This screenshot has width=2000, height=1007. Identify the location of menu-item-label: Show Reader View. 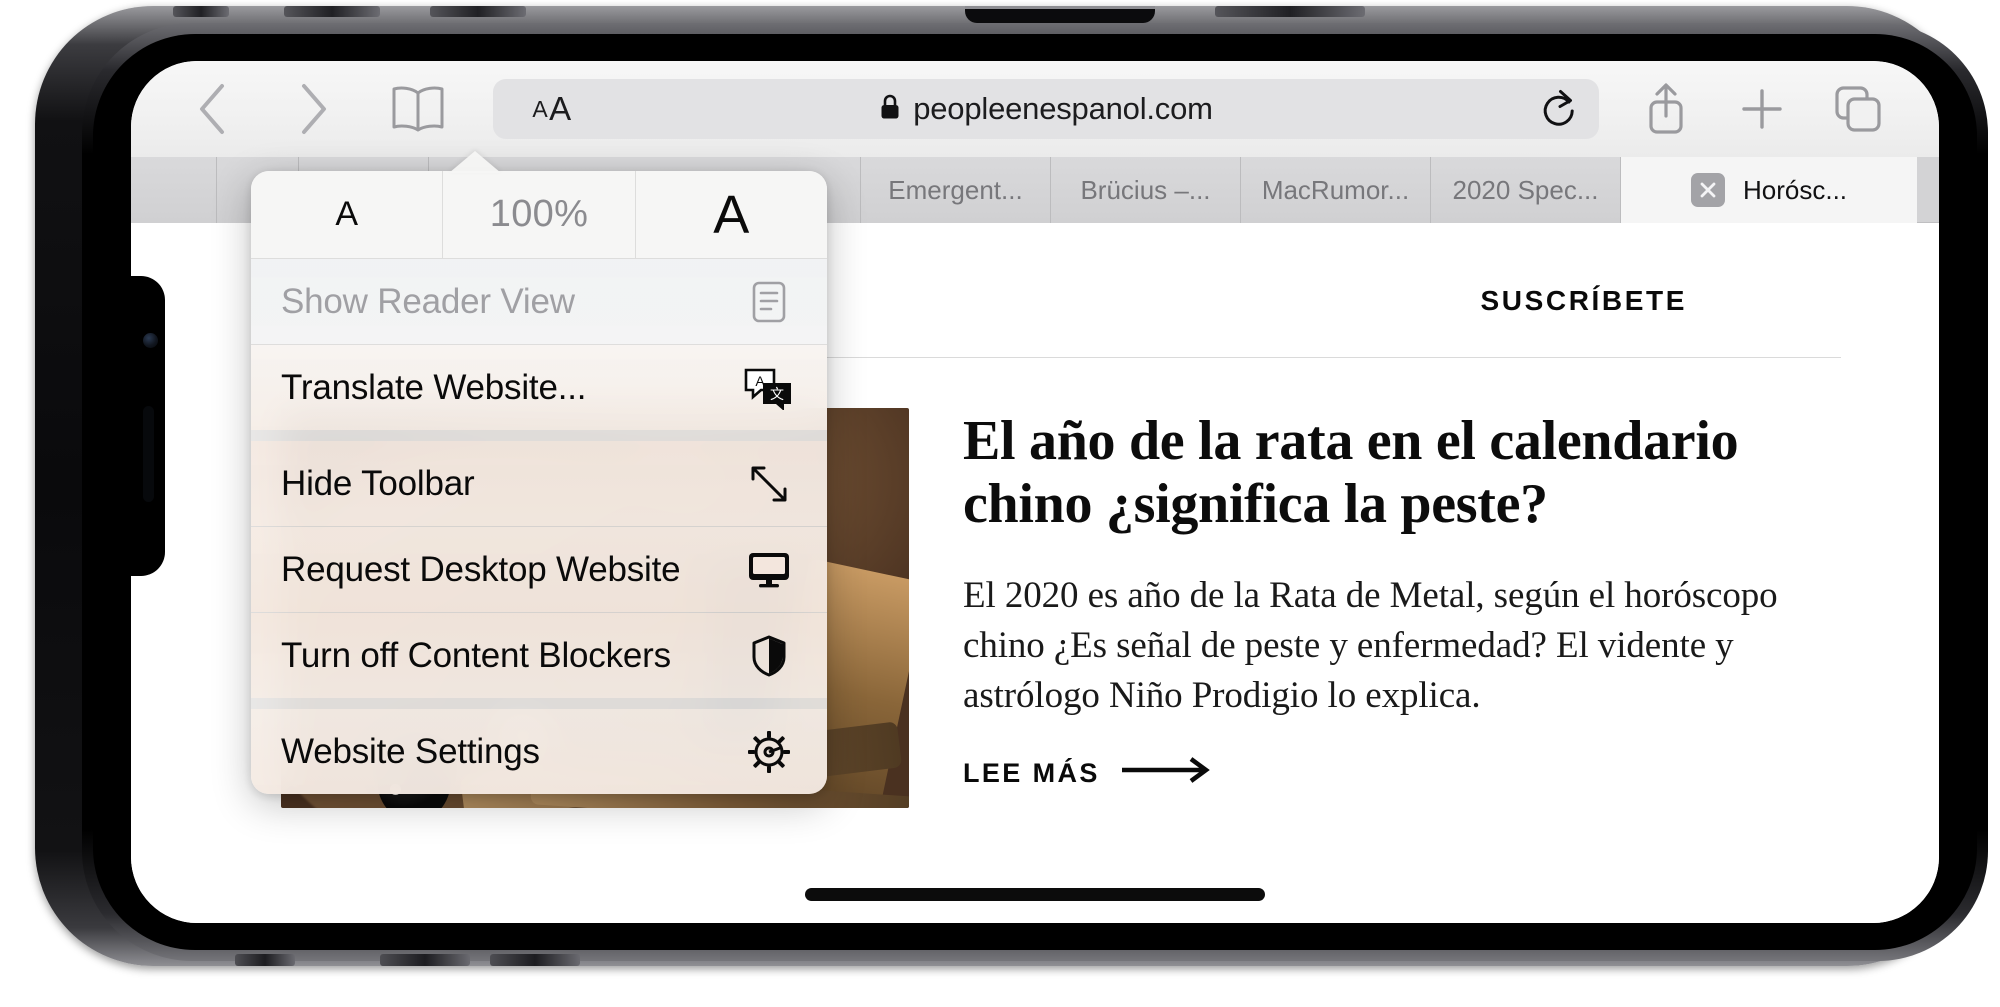
(428, 301).